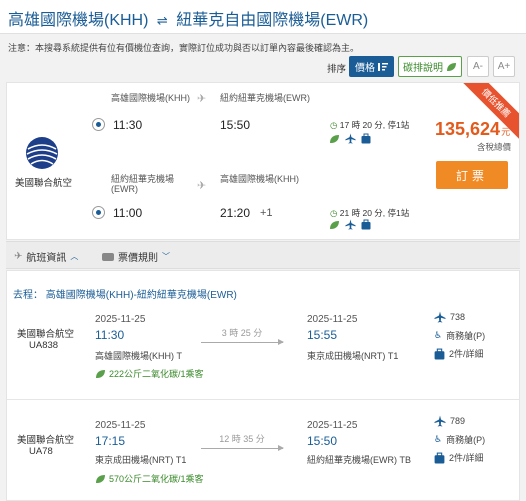  I want to click on total-price: 135,624元, so click(472, 129).